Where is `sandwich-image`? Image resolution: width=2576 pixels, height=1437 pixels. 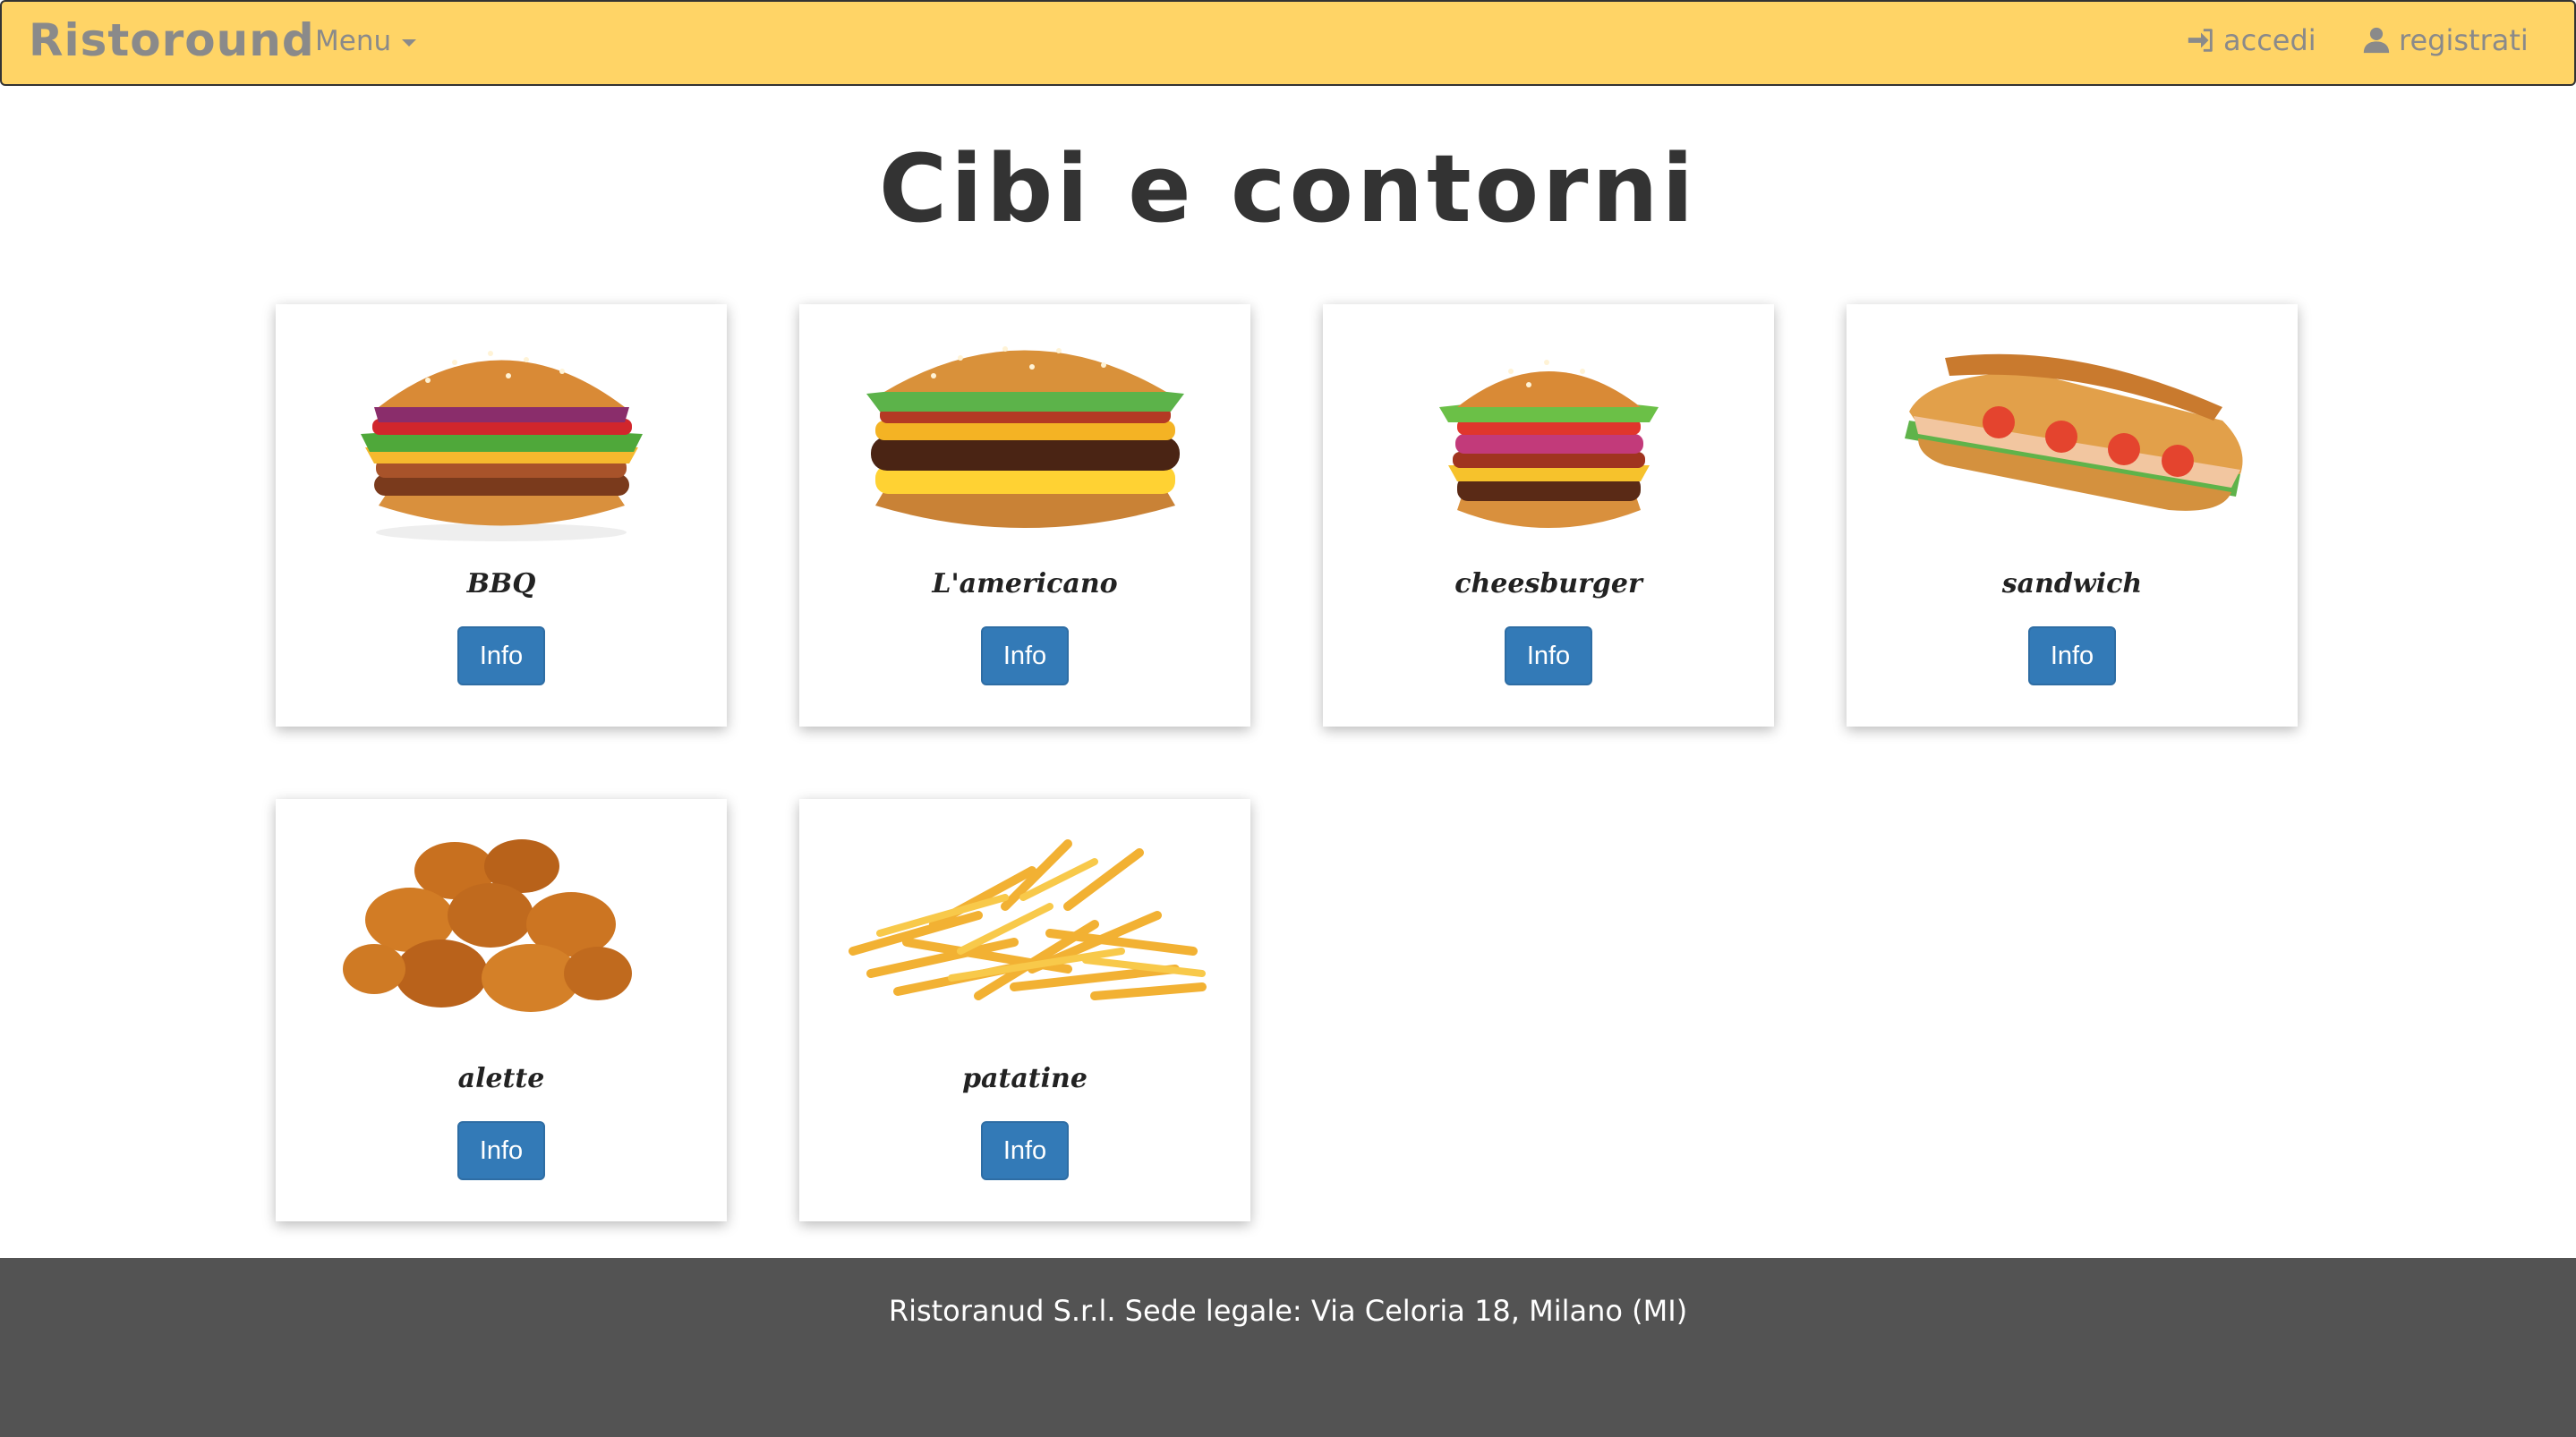
sandwich-image is located at coordinates (2072, 434).